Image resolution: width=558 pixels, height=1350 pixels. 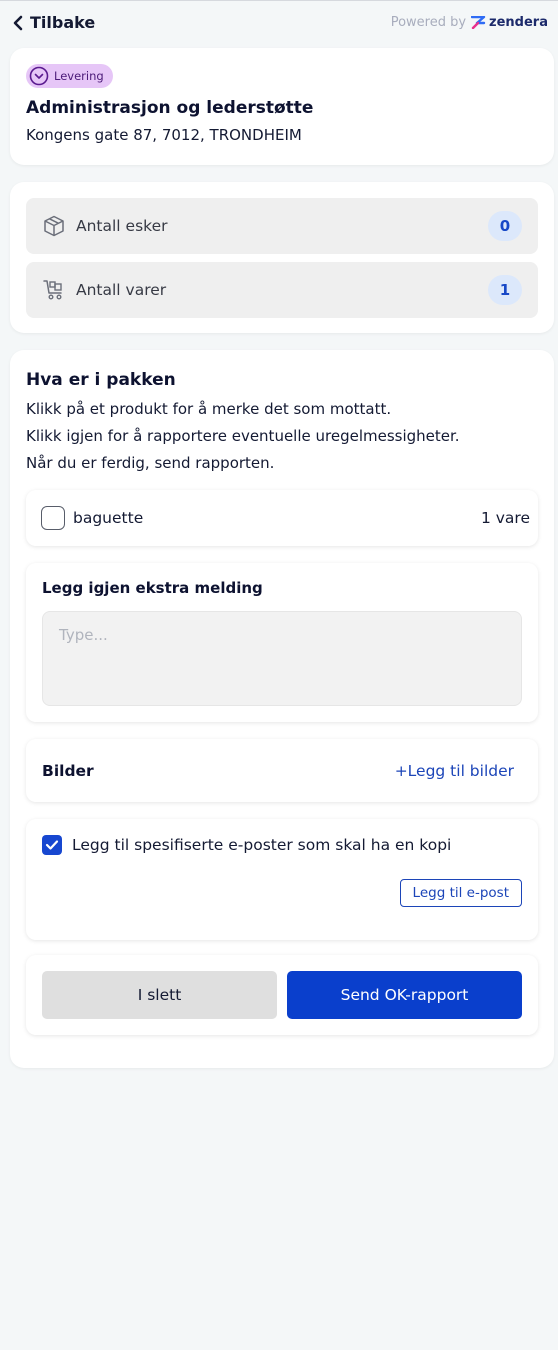 What do you see at coordinates (282, 770) in the screenshot?
I see `photos-section: Bilder +Legg til bilder` at bounding box center [282, 770].